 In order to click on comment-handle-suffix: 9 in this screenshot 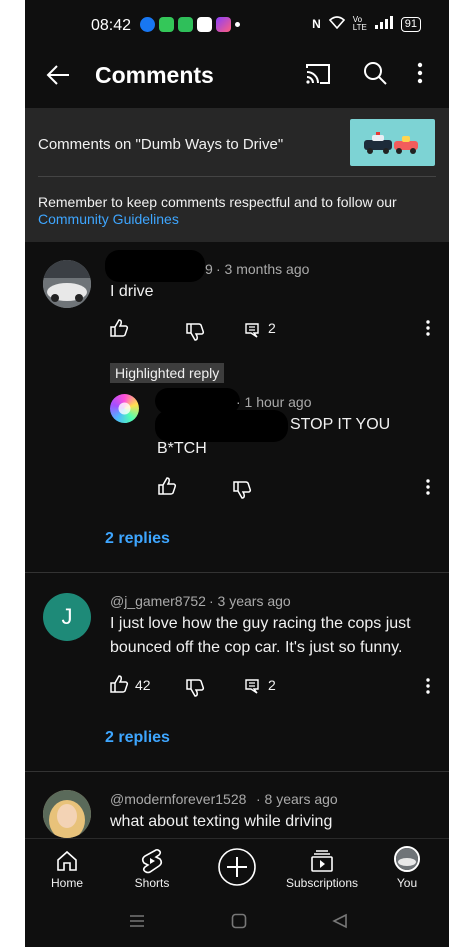, I will do `click(209, 269)`.